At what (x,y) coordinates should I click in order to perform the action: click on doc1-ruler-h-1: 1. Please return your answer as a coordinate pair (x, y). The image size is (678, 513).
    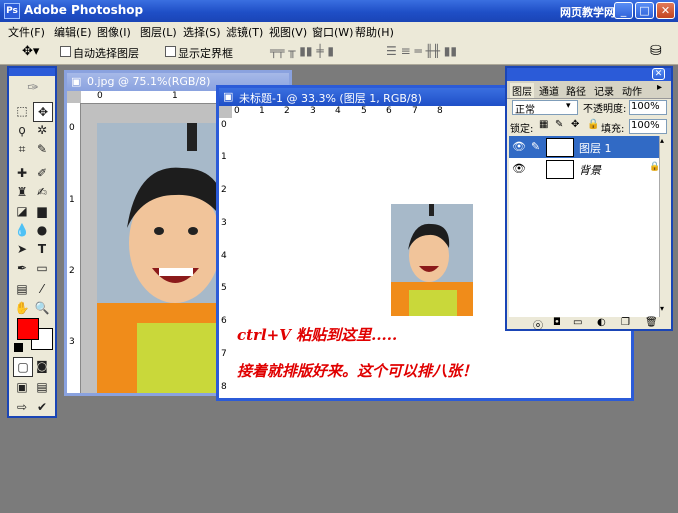
    Looking at the image, I should click on (175, 96).